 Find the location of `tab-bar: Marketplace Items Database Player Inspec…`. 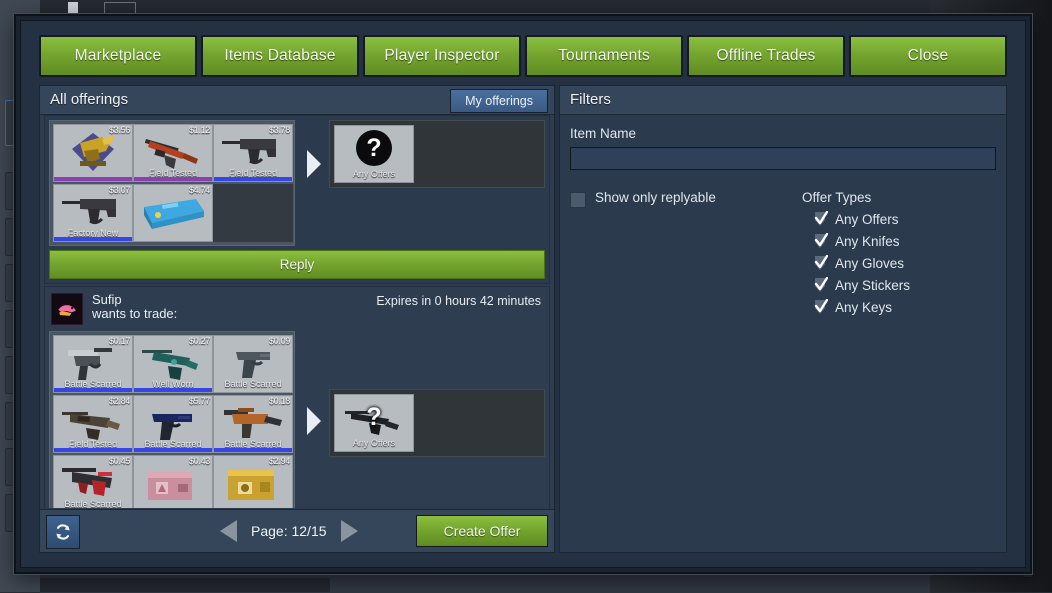

tab-bar: Marketplace Items Database Player Inspec… is located at coordinates (523, 56).